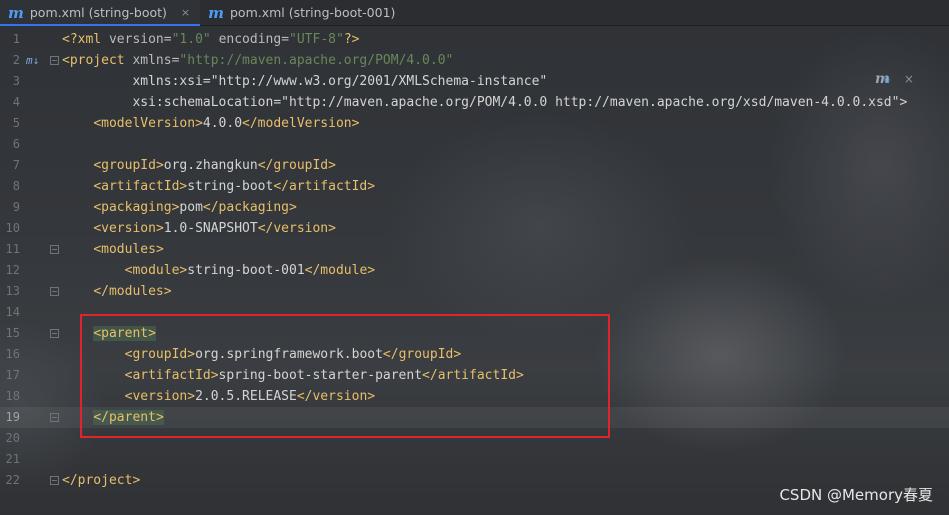  What do you see at coordinates (12, 333) in the screenshot?
I see `line-number: 15` at bounding box center [12, 333].